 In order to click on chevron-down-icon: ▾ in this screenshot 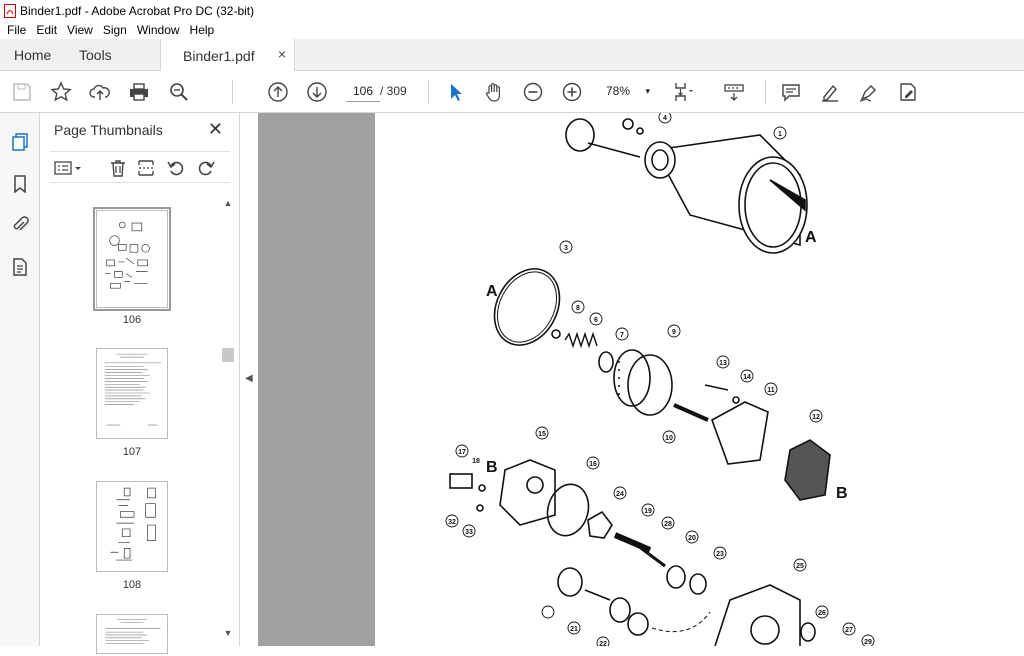, I will do `click(647, 91)`.